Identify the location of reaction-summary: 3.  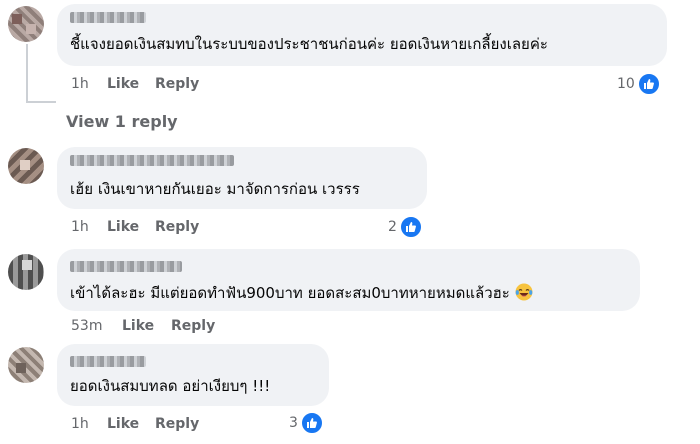
(306, 423).